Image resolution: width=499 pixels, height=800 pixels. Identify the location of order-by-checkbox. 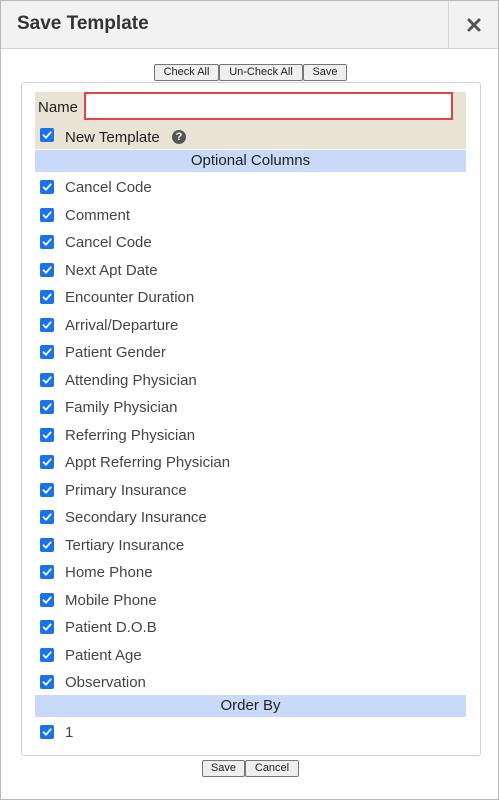
(47, 732).